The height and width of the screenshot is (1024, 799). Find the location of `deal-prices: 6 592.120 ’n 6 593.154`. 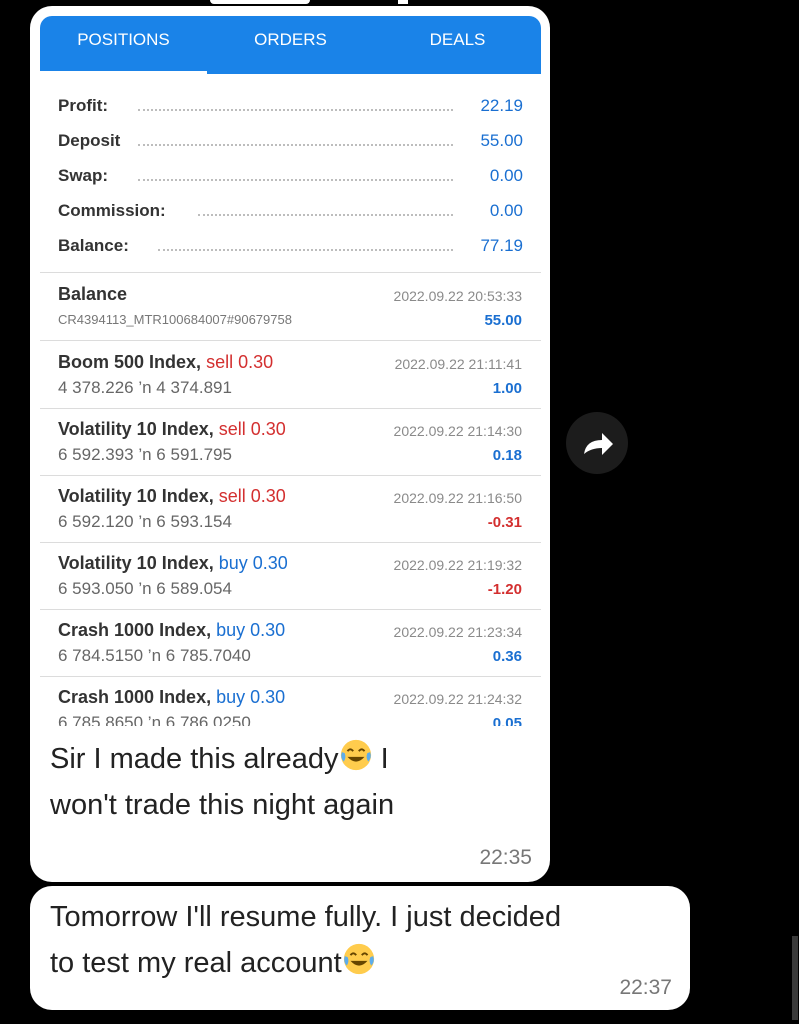

deal-prices: 6 592.120 ’n 6 593.154 is located at coordinates (145, 521).